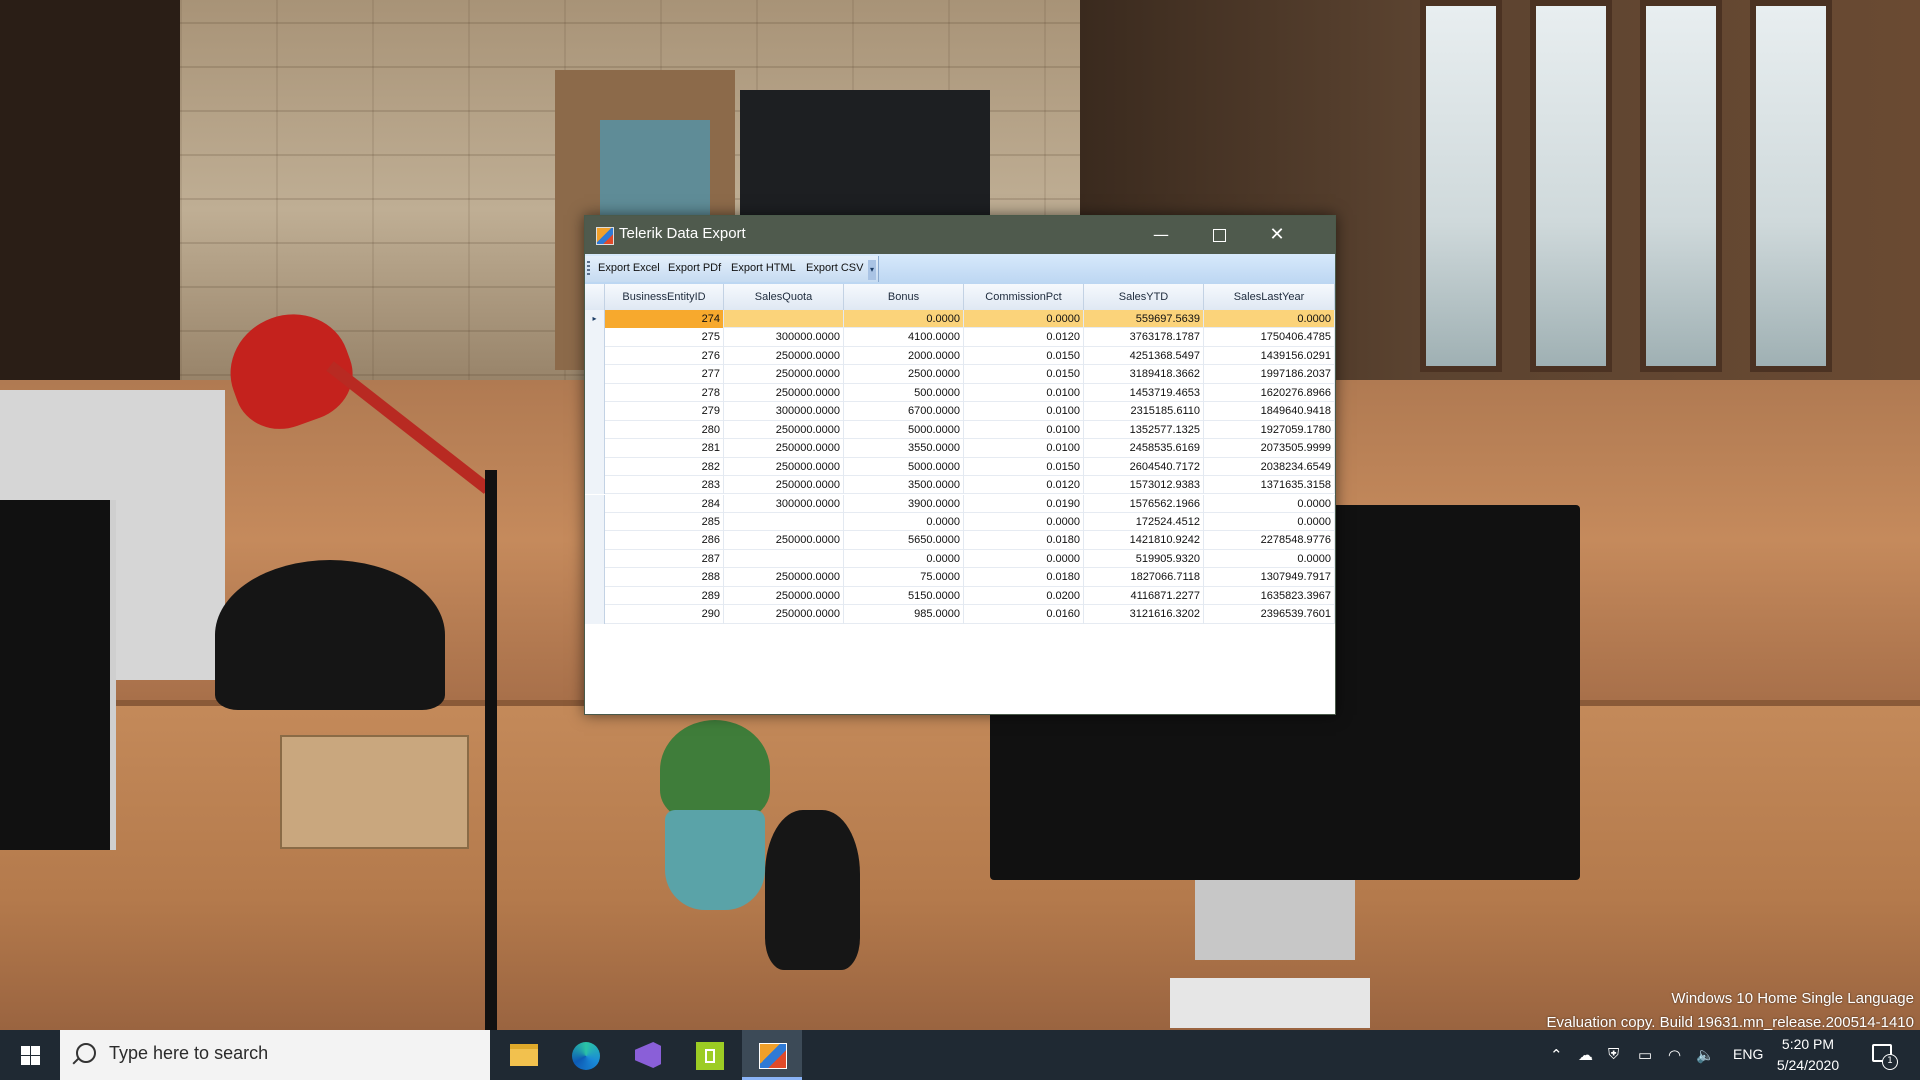 The width and height of the screenshot is (1920, 1080). What do you see at coordinates (1277, 235) in the screenshot?
I see `close-button: ✕` at bounding box center [1277, 235].